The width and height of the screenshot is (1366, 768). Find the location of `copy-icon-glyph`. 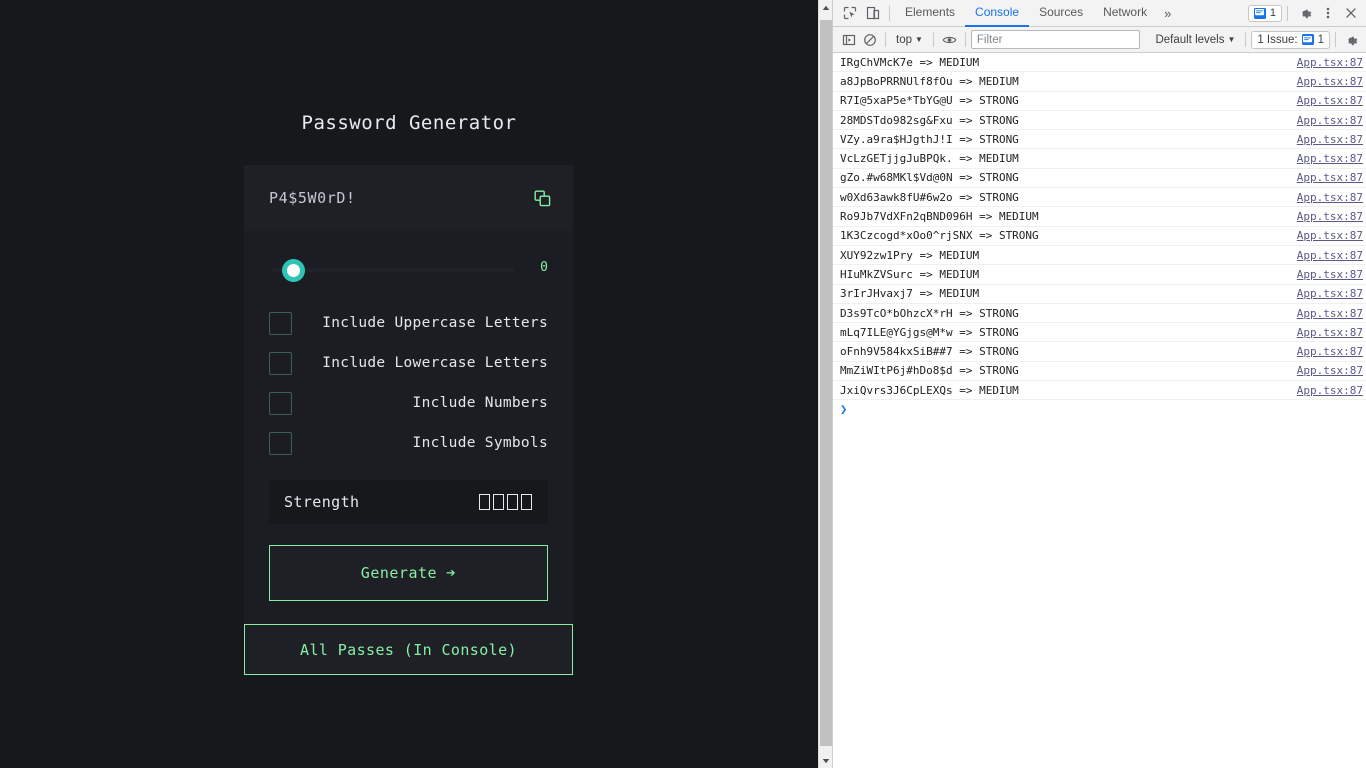

copy-icon-glyph is located at coordinates (542, 198).